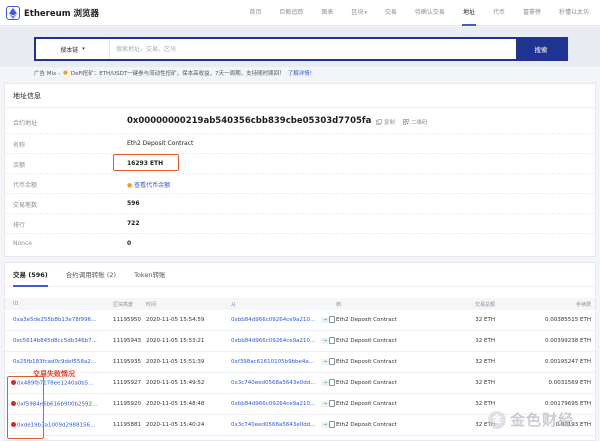 This screenshot has width=600, height=441. Describe the element at coordinates (568, 320) in the screenshot. I see `cell-fee: 0.00385515 ETH` at that location.